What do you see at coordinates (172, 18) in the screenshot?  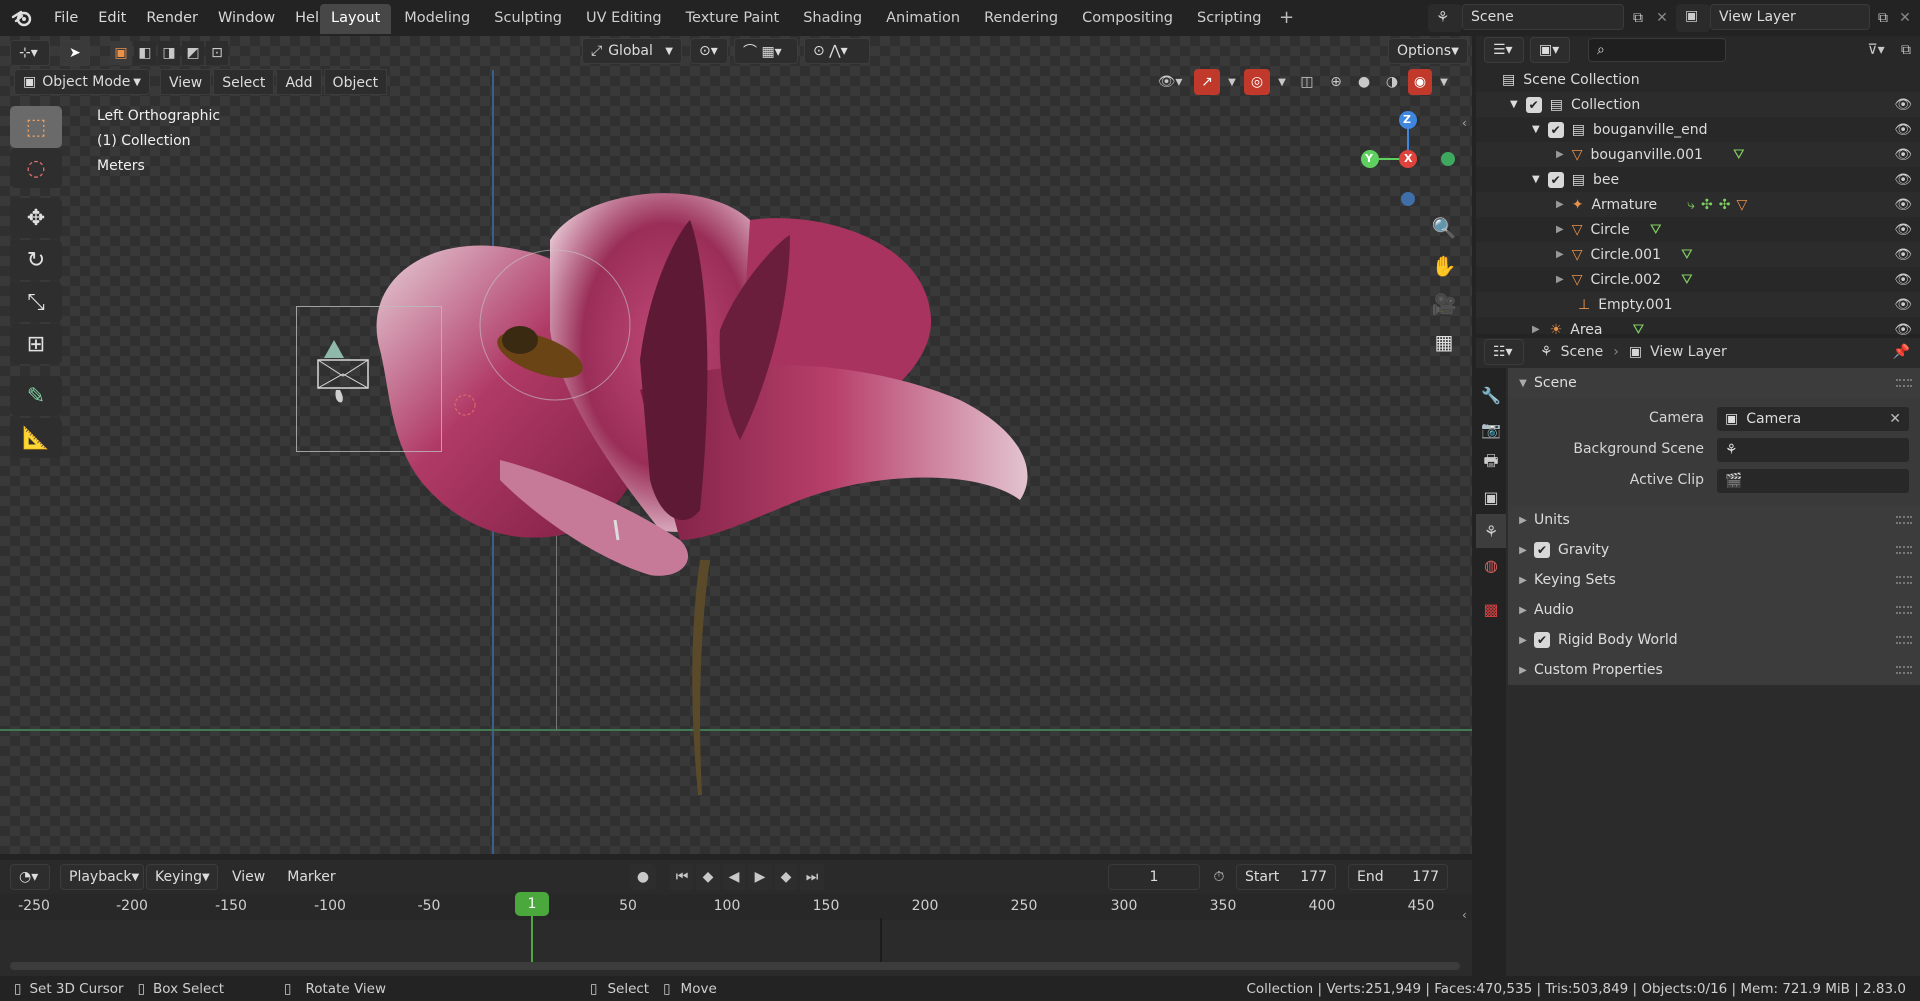 I see `menu-render: Render` at bounding box center [172, 18].